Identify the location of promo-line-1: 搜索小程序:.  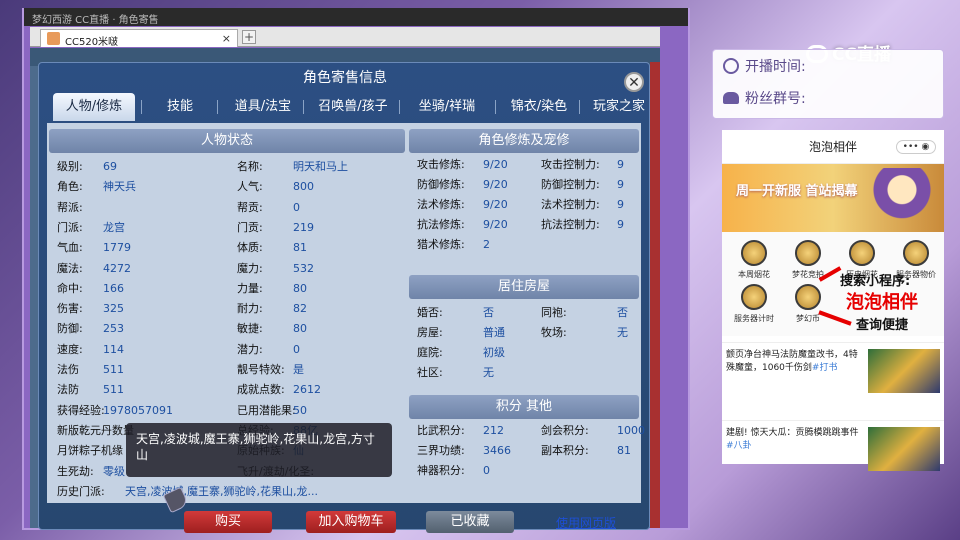
(875, 281).